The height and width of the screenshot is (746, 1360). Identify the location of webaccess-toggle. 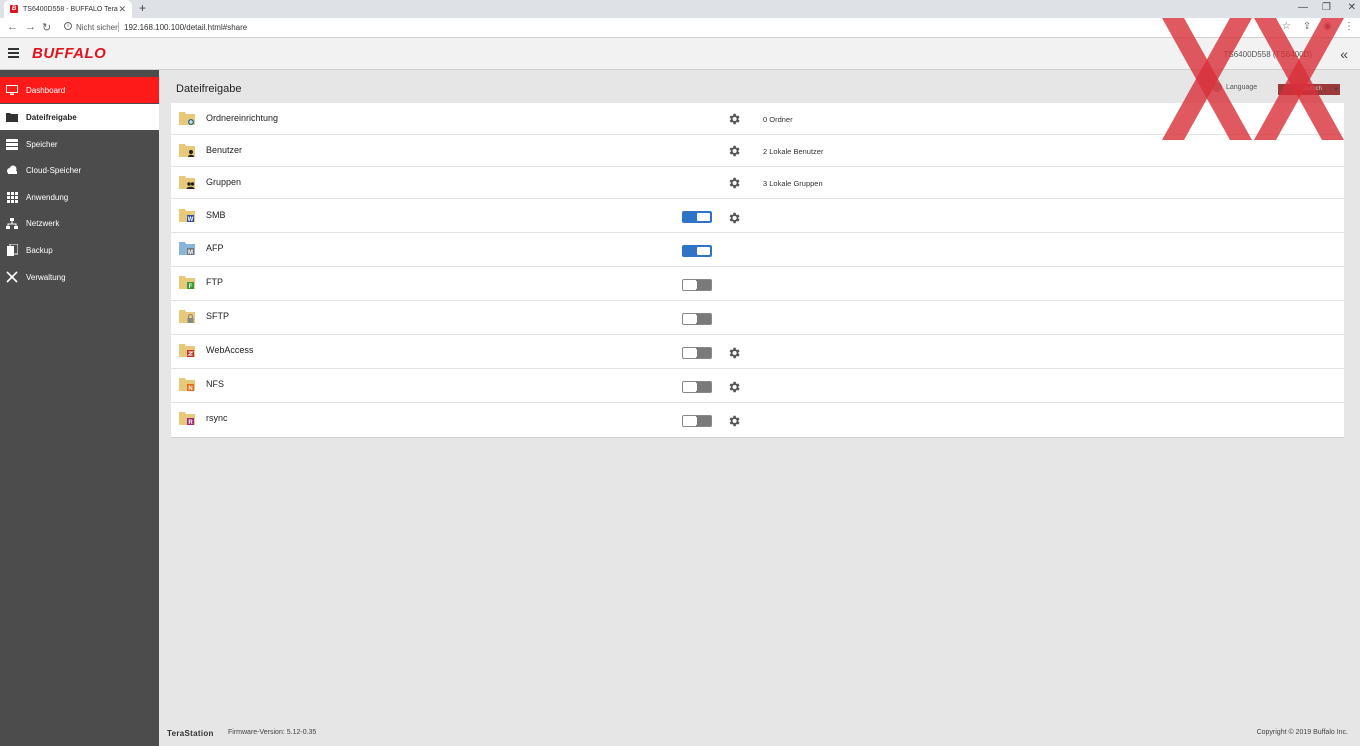
(697, 353).